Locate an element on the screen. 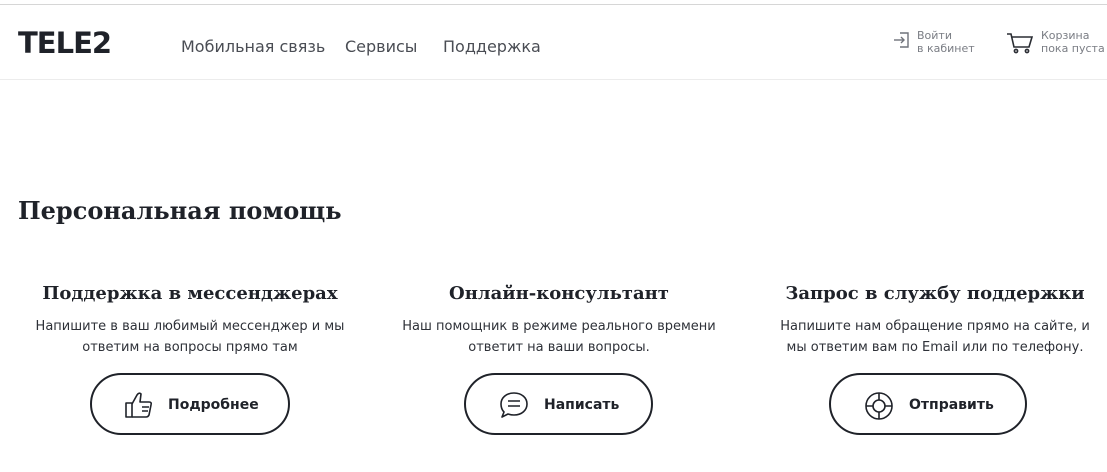 This screenshot has height=472, width=1107. login-link: Войти в кабинет is located at coordinates (936, 44).